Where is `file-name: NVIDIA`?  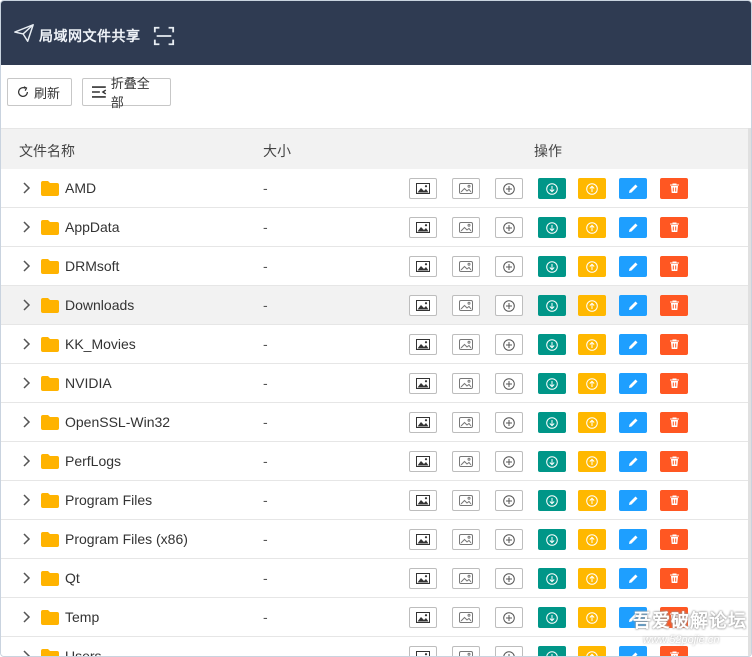
file-name: NVIDIA is located at coordinates (88, 383).